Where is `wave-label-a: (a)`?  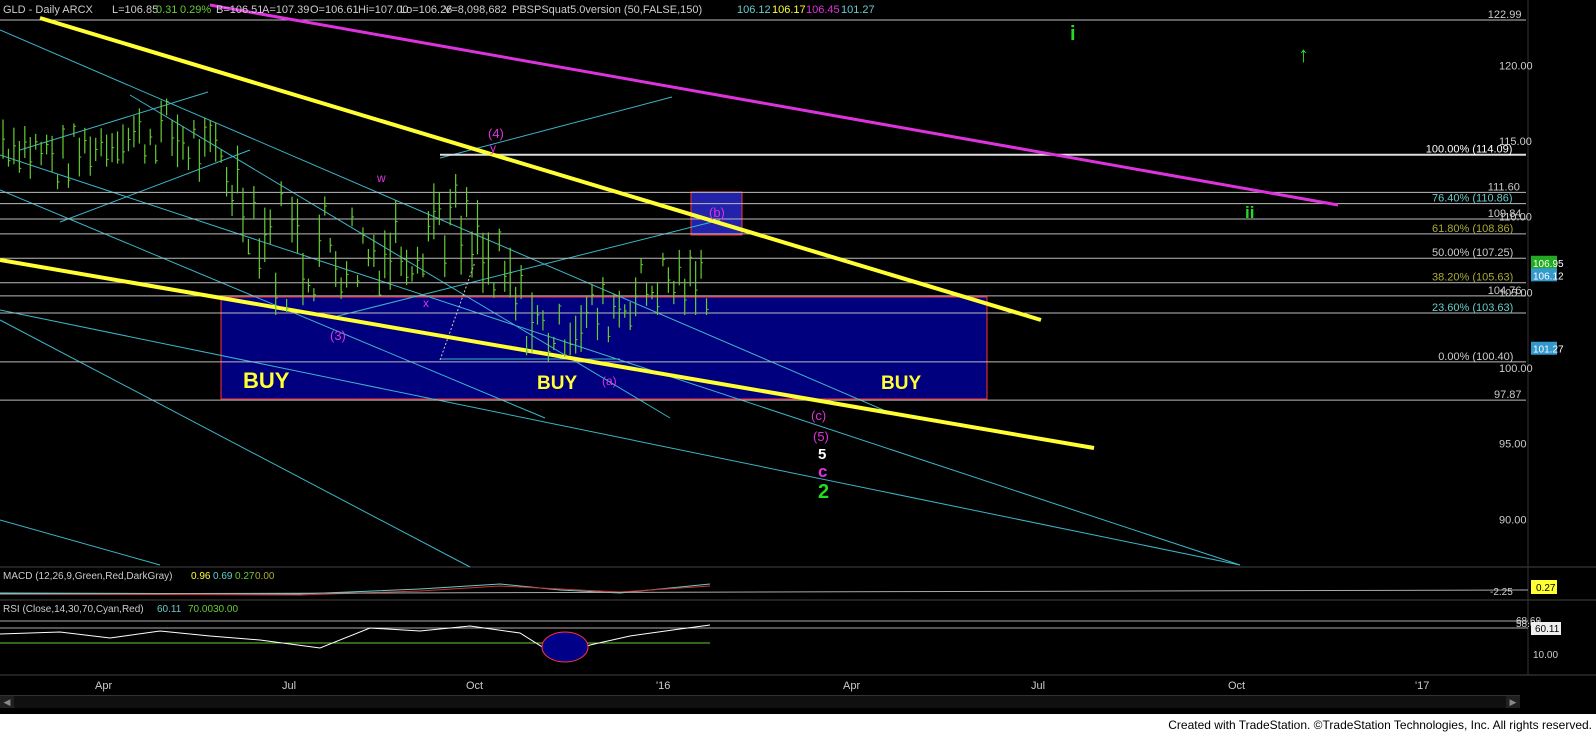 wave-label-a: (a) is located at coordinates (609, 381).